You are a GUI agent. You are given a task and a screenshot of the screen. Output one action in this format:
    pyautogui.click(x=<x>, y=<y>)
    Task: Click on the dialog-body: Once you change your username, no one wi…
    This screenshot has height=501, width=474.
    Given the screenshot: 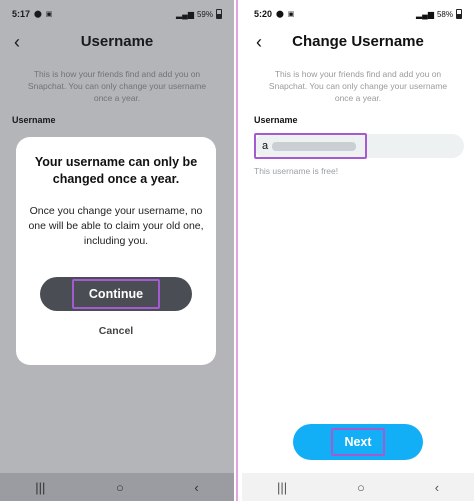 What is the action you would take?
    pyautogui.click(x=116, y=226)
    